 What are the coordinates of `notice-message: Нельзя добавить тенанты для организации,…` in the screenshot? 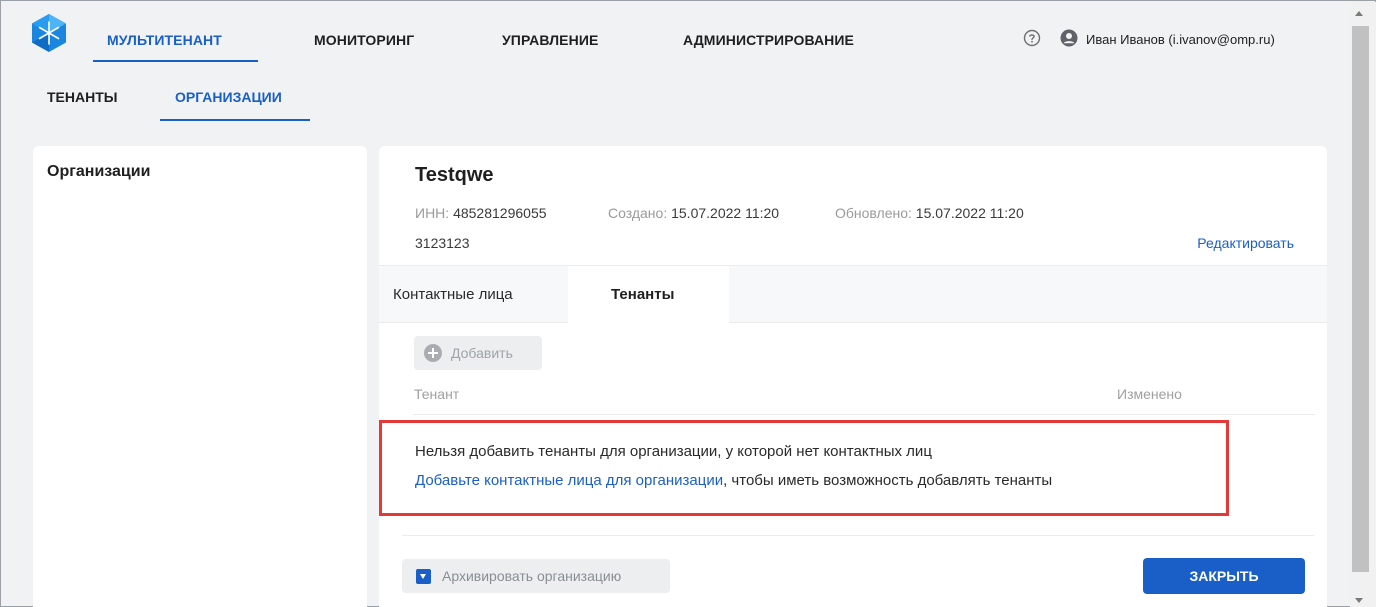 It's located at (673, 451).